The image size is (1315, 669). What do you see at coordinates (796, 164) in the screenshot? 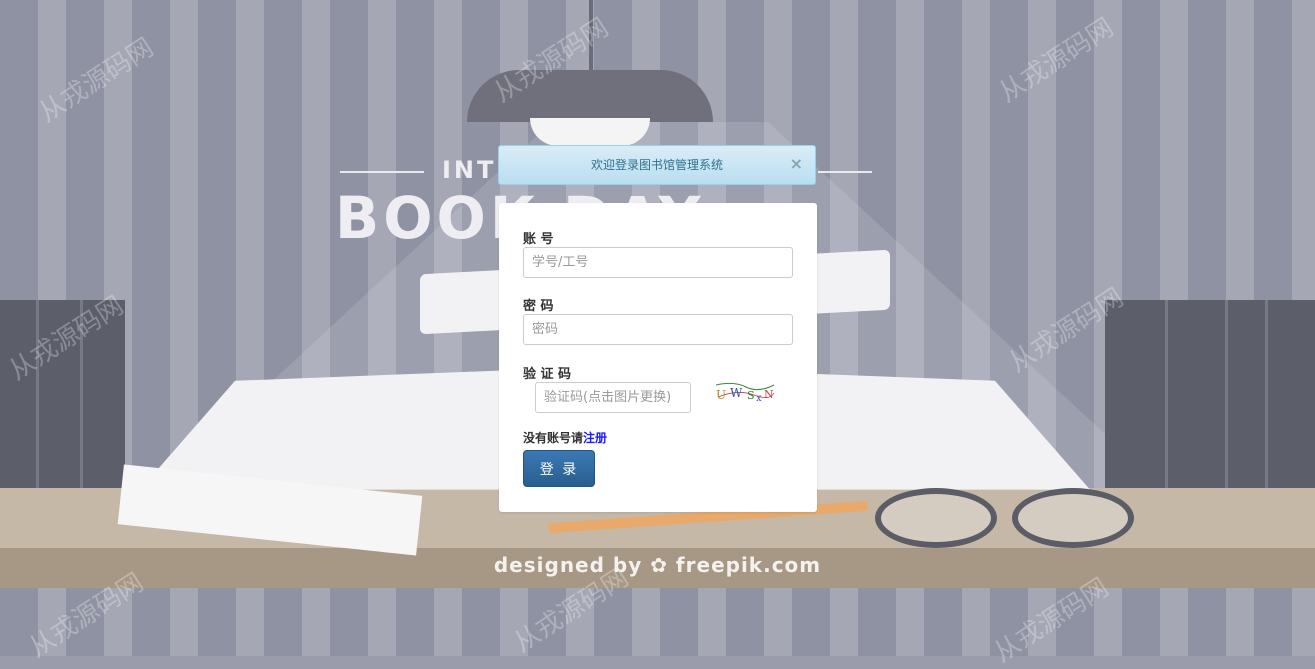
I see `close-icon: ×` at bounding box center [796, 164].